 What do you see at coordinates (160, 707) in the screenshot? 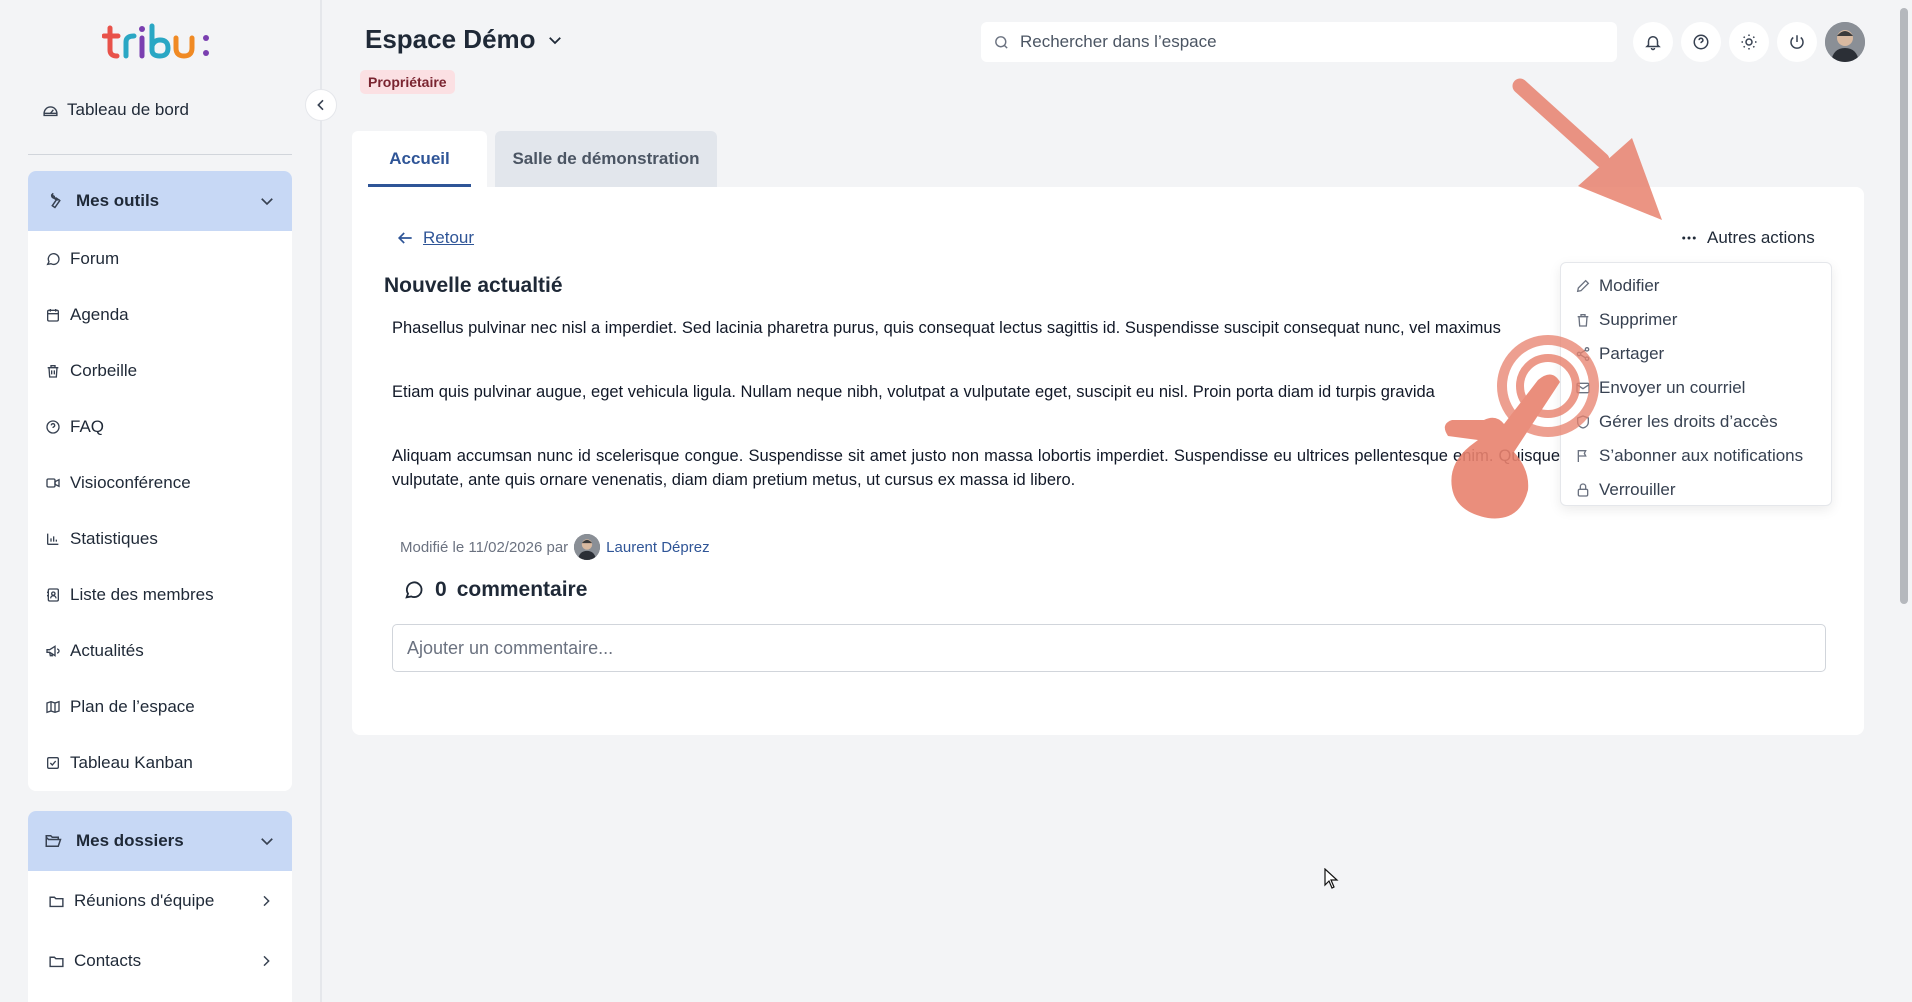
I see `sidebar-item-map: Plan de l’espace` at bounding box center [160, 707].